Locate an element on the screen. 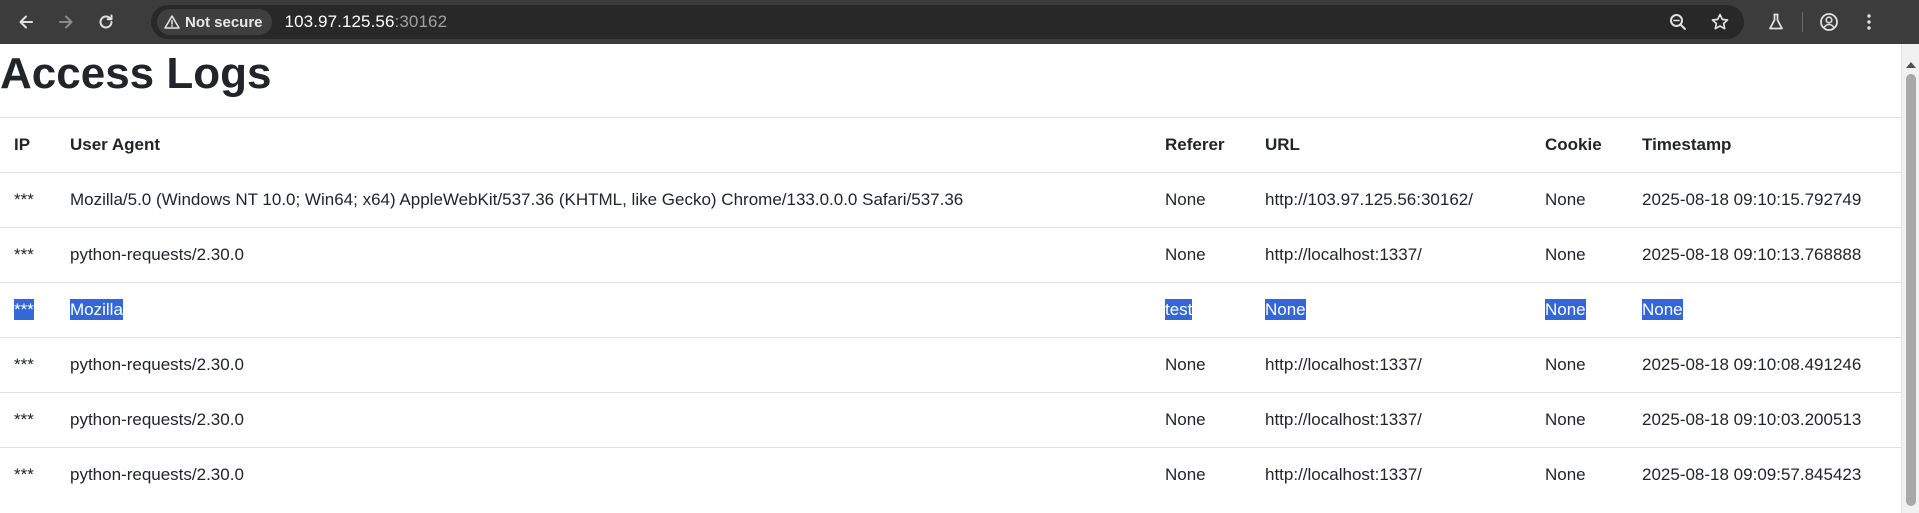 Image resolution: width=1919 pixels, height=513 pixels. menu-button is located at coordinates (1869, 22).